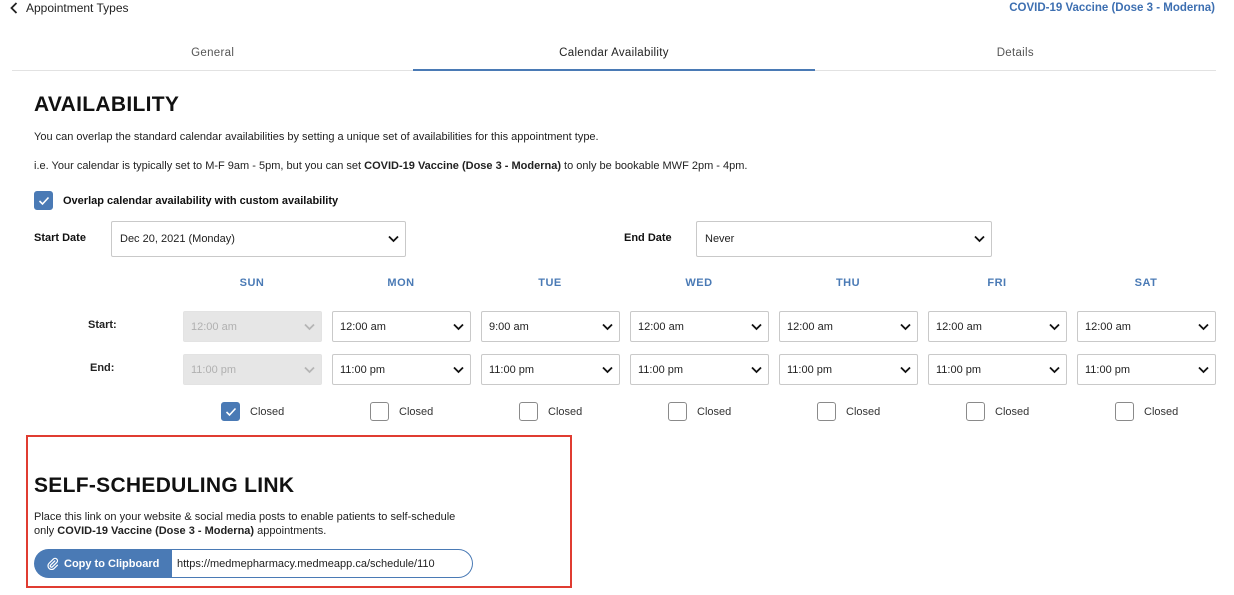 The height and width of the screenshot is (595, 1234). I want to click on sat-closed-checkbox, so click(1124, 411).